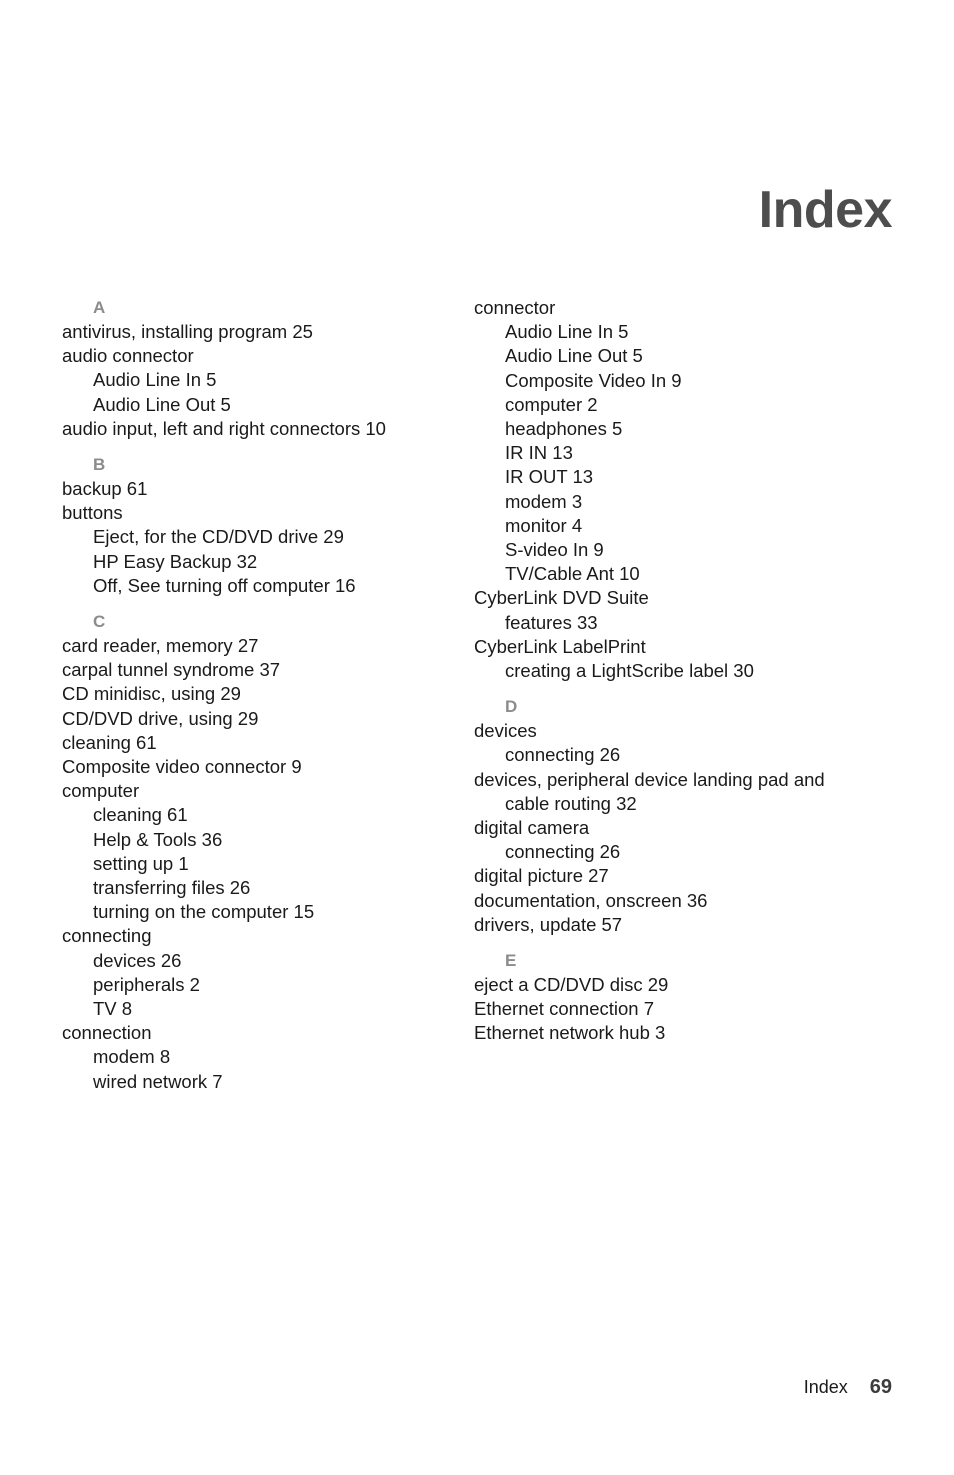  Describe the element at coordinates (560, 646) in the screenshot. I see `index-entry: CyberLink LabelPrint` at that location.